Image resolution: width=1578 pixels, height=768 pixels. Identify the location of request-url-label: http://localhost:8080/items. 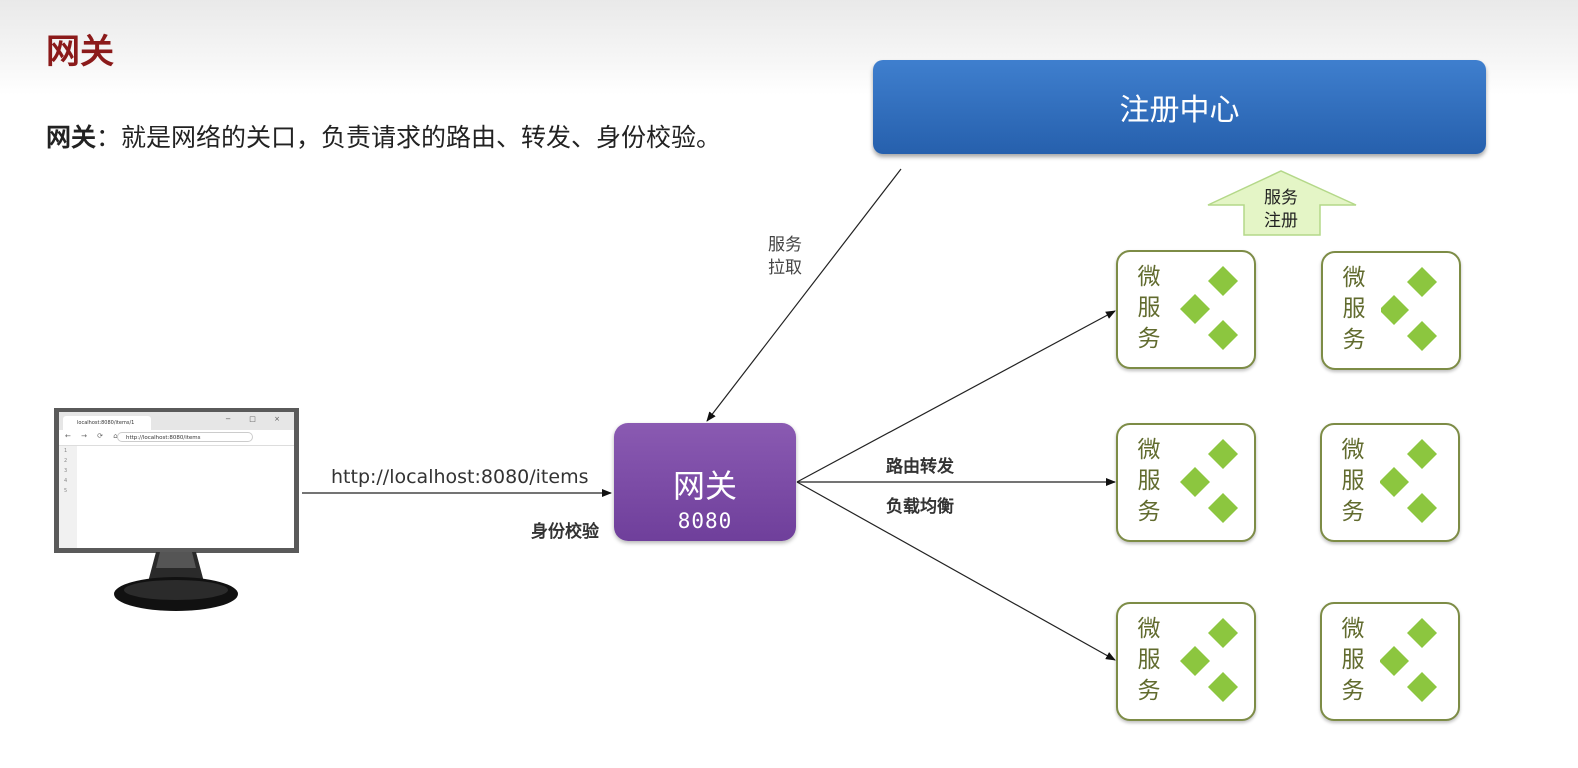
(460, 477).